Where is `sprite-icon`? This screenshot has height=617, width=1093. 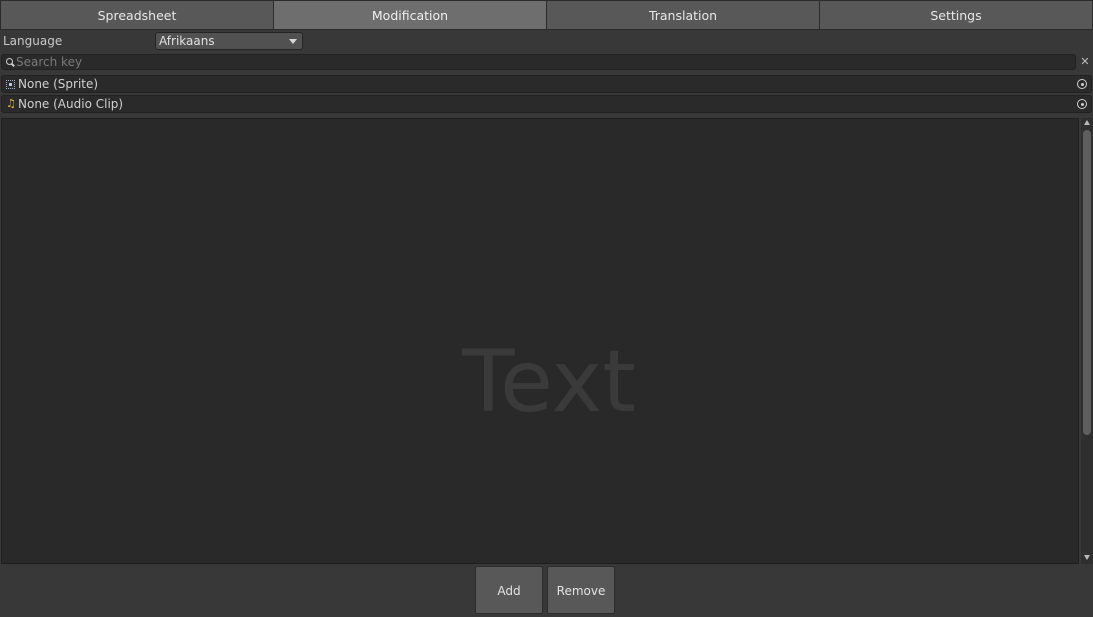
sprite-icon is located at coordinates (10, 84).